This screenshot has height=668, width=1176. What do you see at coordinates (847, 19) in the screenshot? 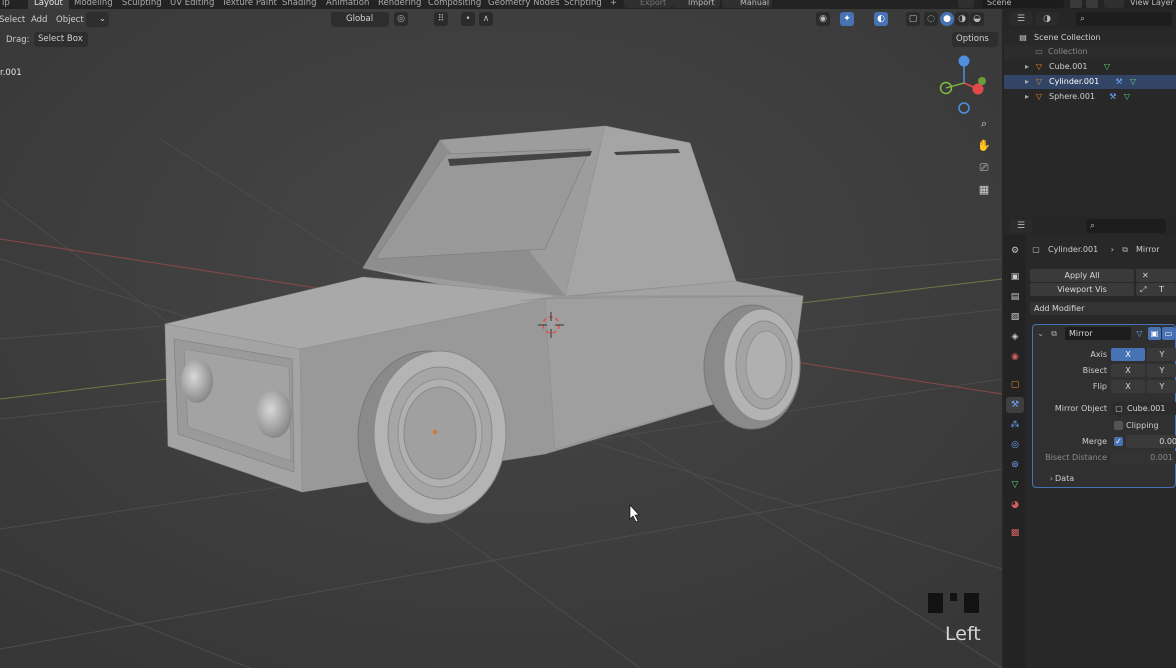
I see `gizmo-toggle-icon: ✦` at bounding box center [847, 19].